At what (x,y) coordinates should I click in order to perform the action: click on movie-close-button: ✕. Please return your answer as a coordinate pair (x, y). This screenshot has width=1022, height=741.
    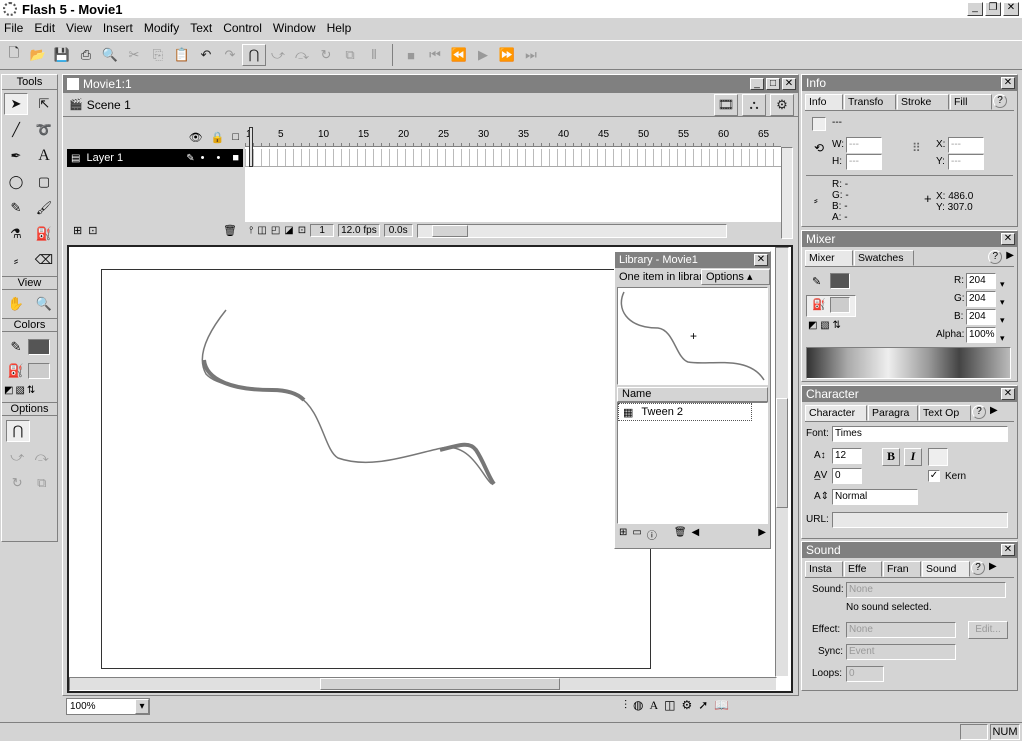
    Looking at the image, I should click on (789, 84).